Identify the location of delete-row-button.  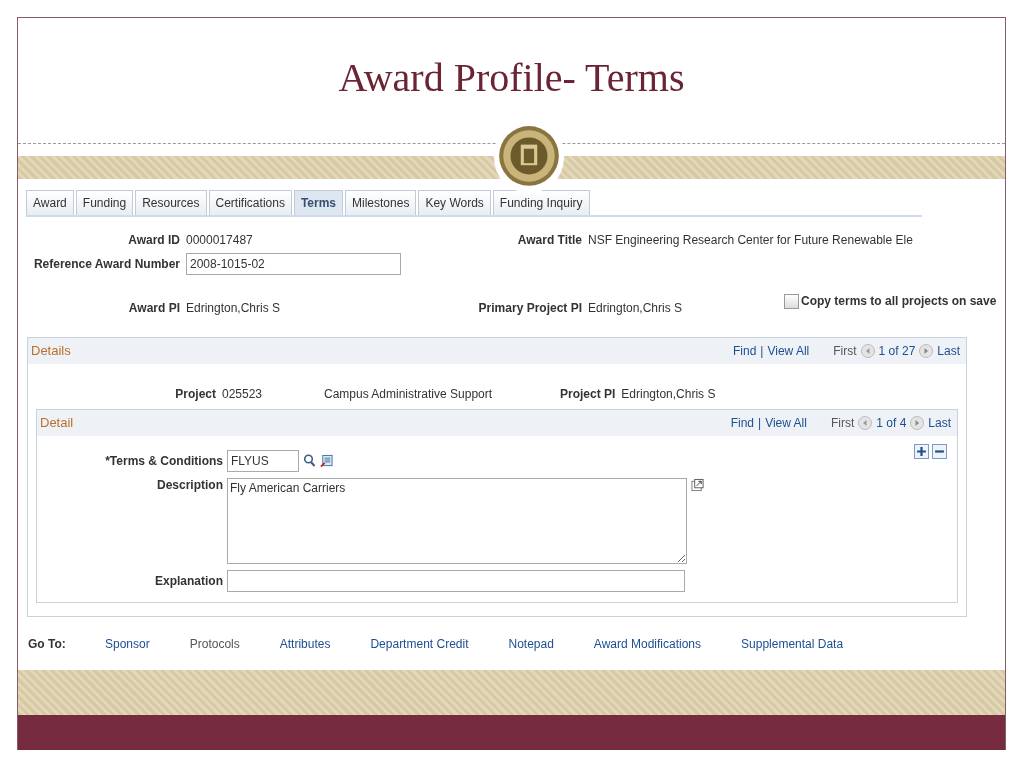
(939, 451).